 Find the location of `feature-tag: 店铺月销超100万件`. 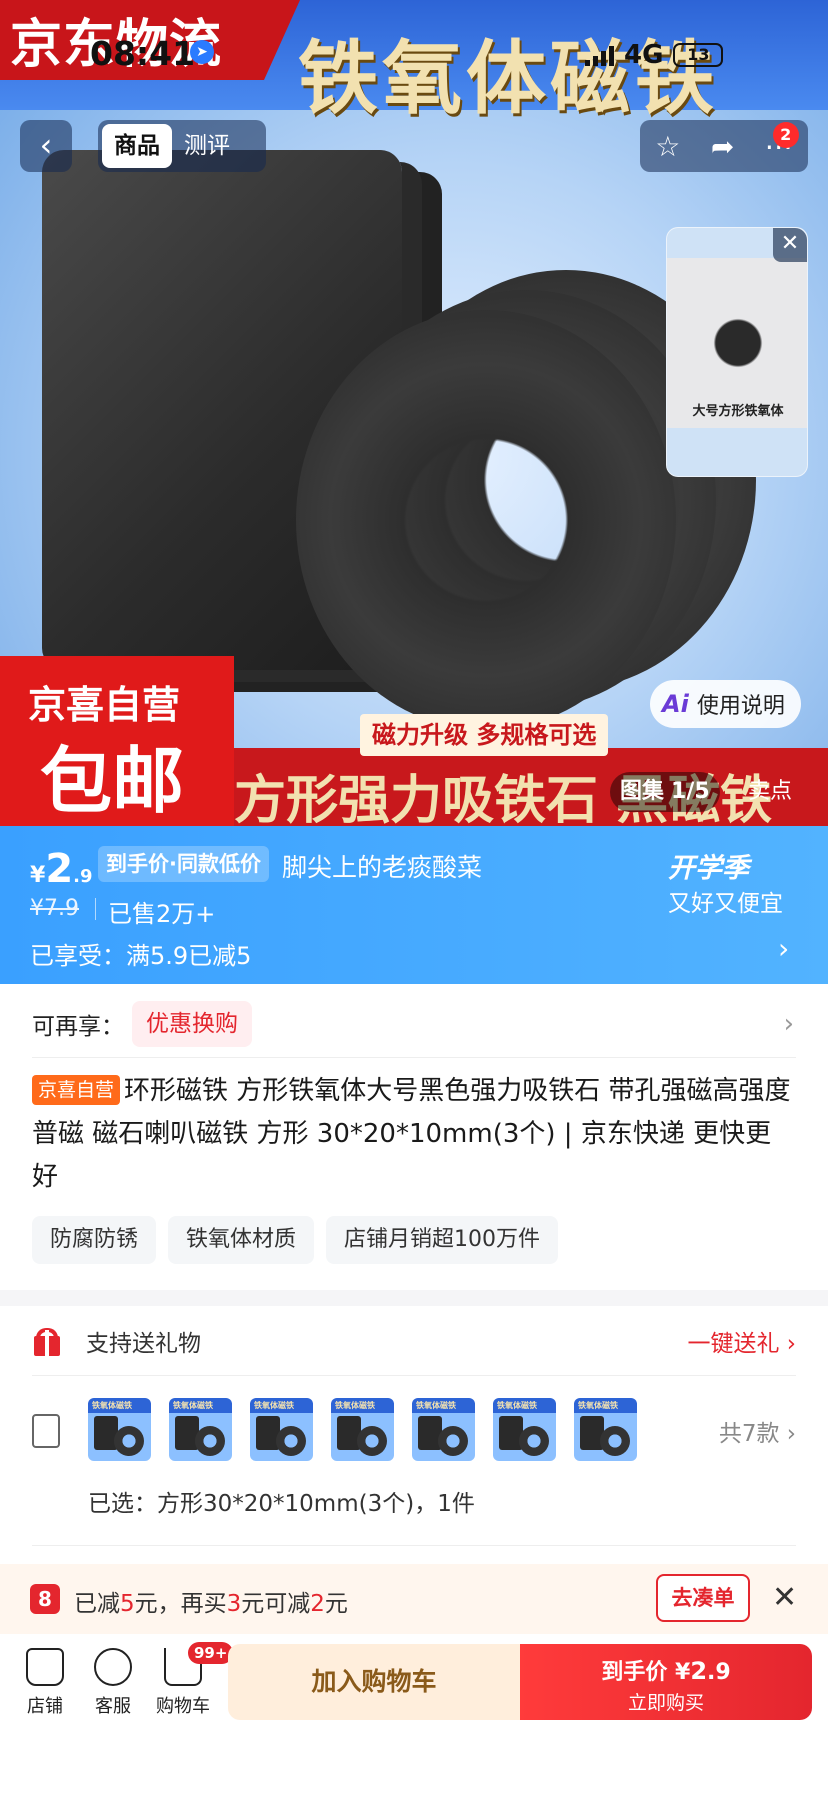

feature-tag: 店铺月销超100万件 is located at coordinates (442, 1240).